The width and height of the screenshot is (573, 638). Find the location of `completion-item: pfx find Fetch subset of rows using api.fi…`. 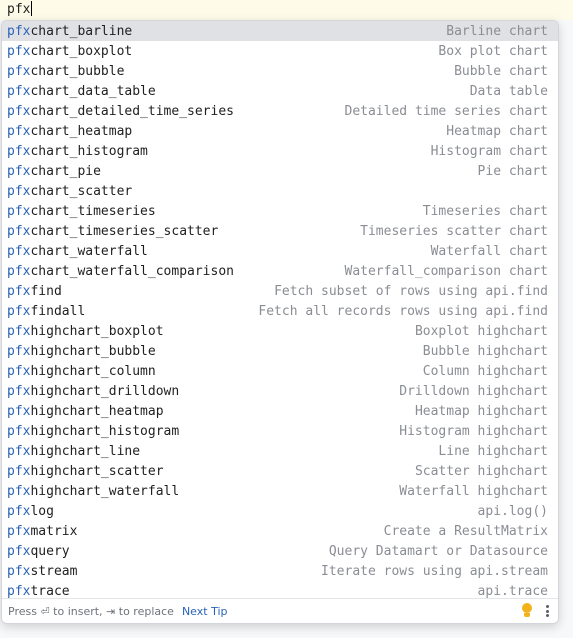

completion-item: pfx find Fetch subset of rows using api.fi… is located at coordinates (280, 291).